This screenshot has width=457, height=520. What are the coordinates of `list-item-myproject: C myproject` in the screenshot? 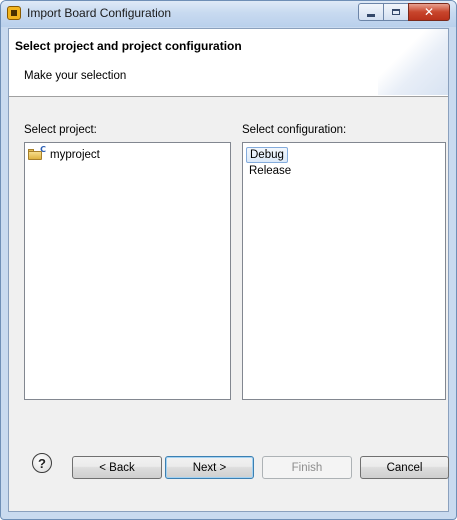 It's located at (65, 154).